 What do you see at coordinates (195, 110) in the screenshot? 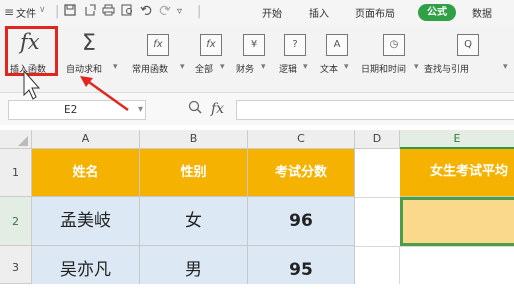
I see `zoom-search-icon` at bounding box center [195, 110].